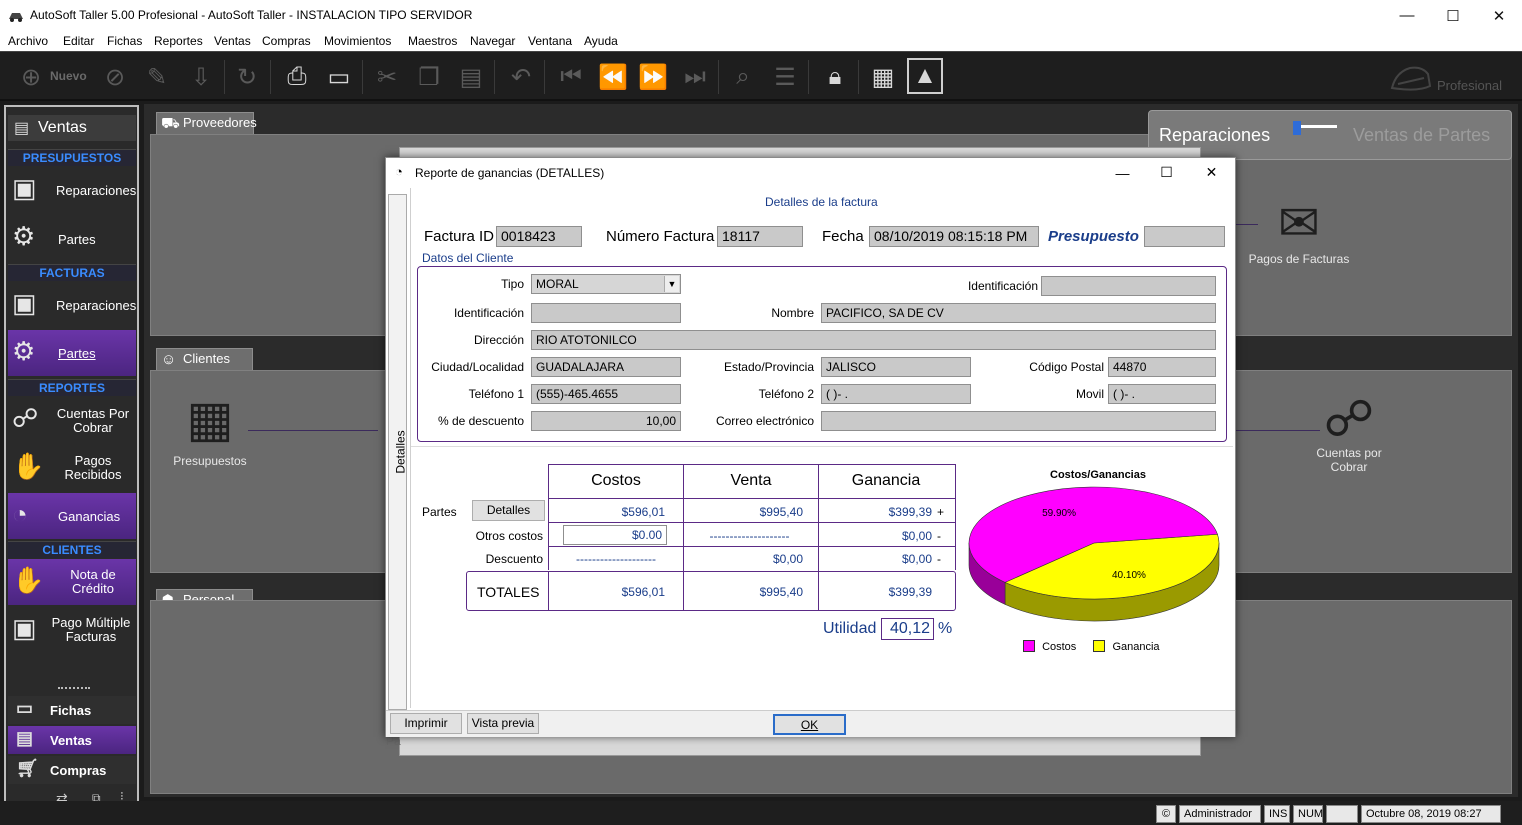 The width and height of the screenshot is (1522, 825). What do you see at coordinates (954, 236) in the screenshot?
I see `fecha-field: 08/10/2019 08:15:18 PM` at bounding box center [954, 236].